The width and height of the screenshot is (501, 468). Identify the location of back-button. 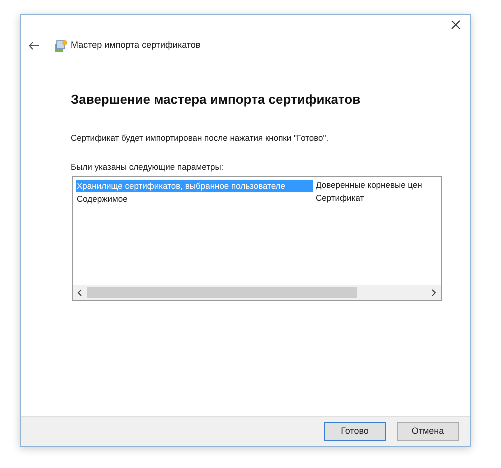
(35, 46).